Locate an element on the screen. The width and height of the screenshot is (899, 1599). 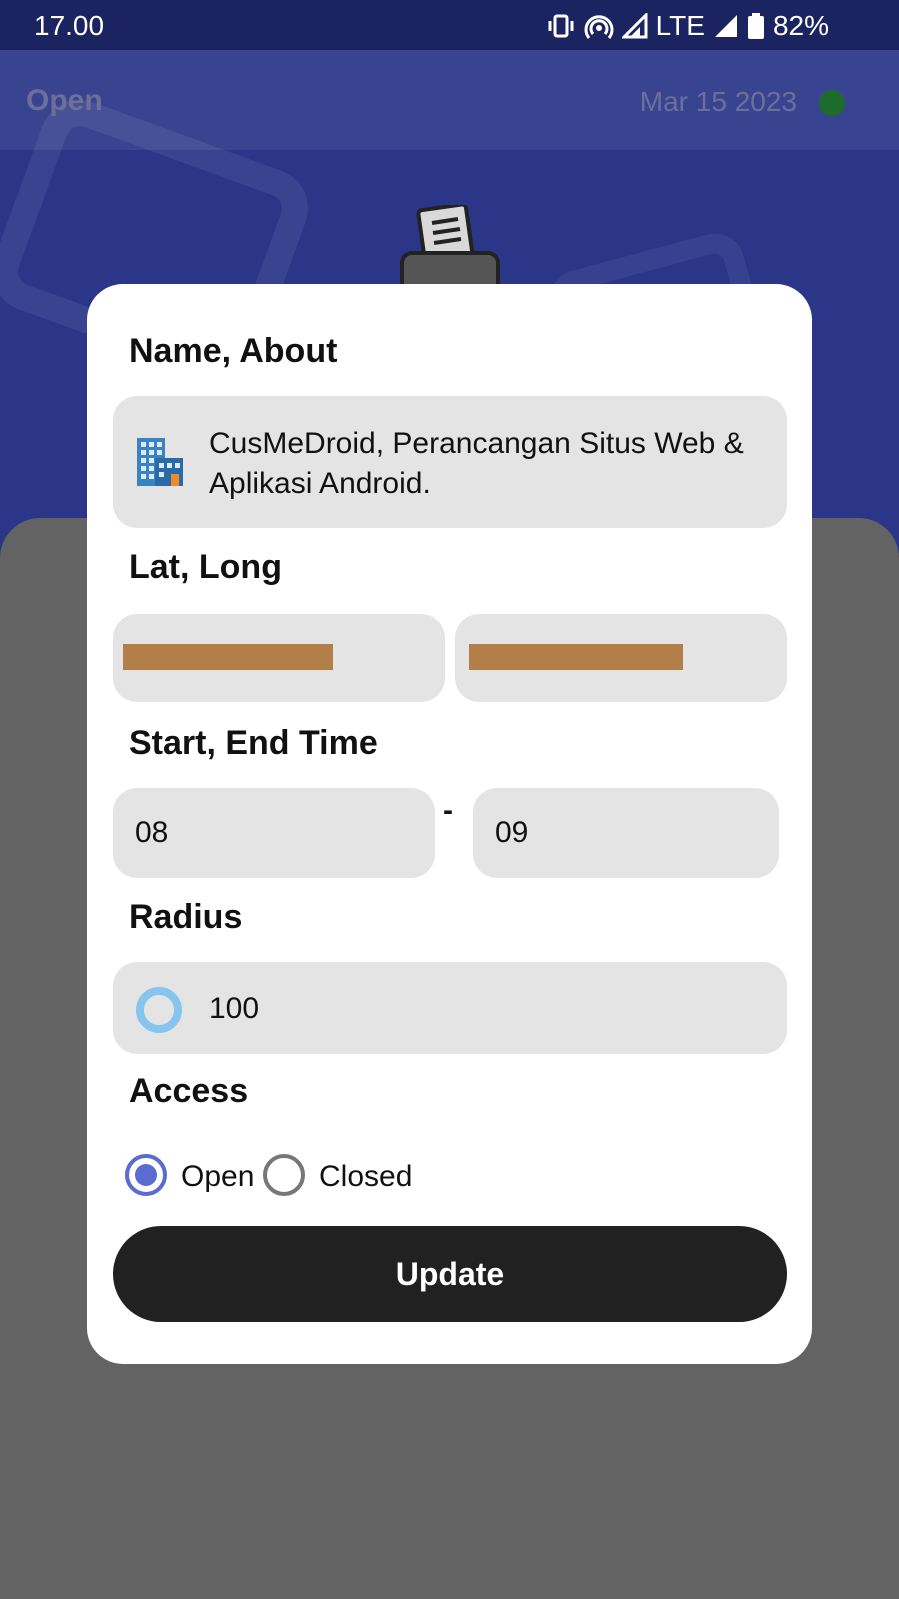
radius-field: 100 is located at coordinates (450, 1008).